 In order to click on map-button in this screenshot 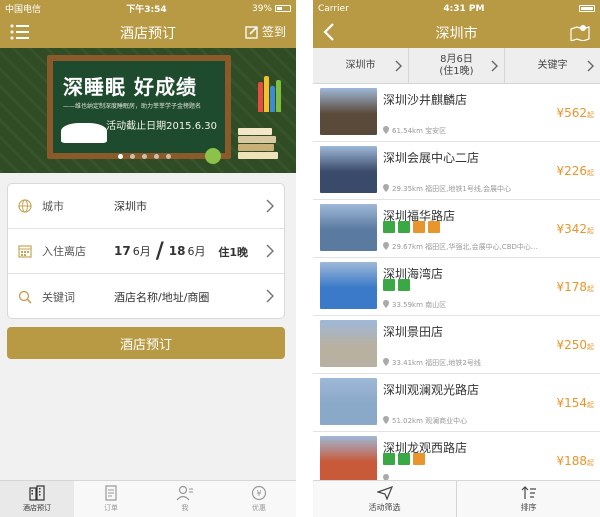, I will do `click(580, 32)`.